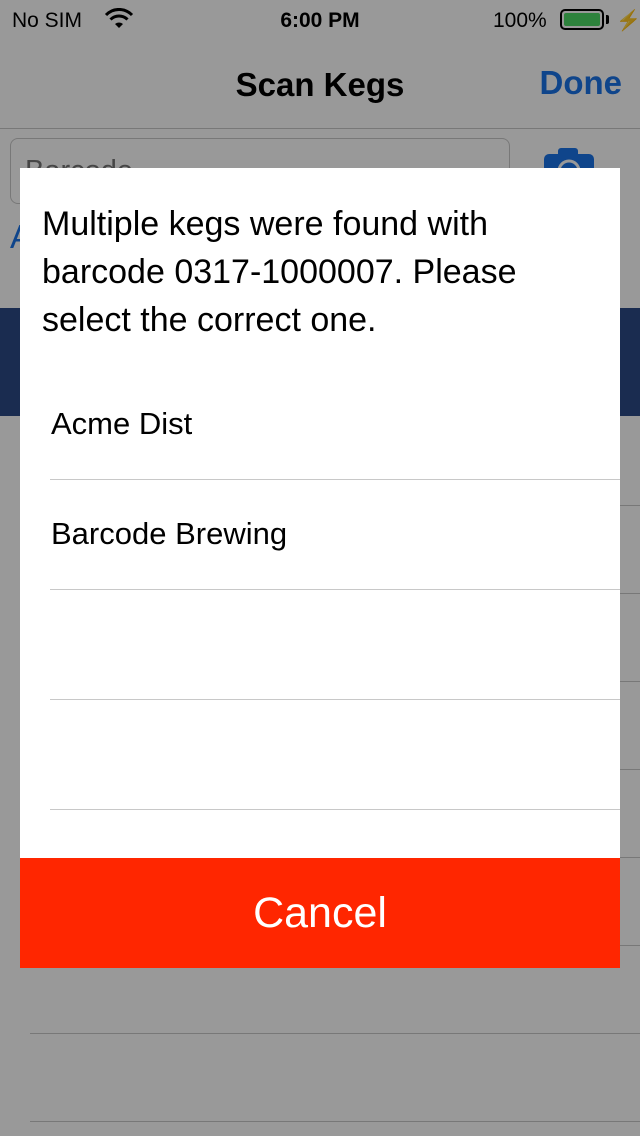 The image size is (640, 1136). I want to click on cancel-button: Cancel, so click(320, 913).